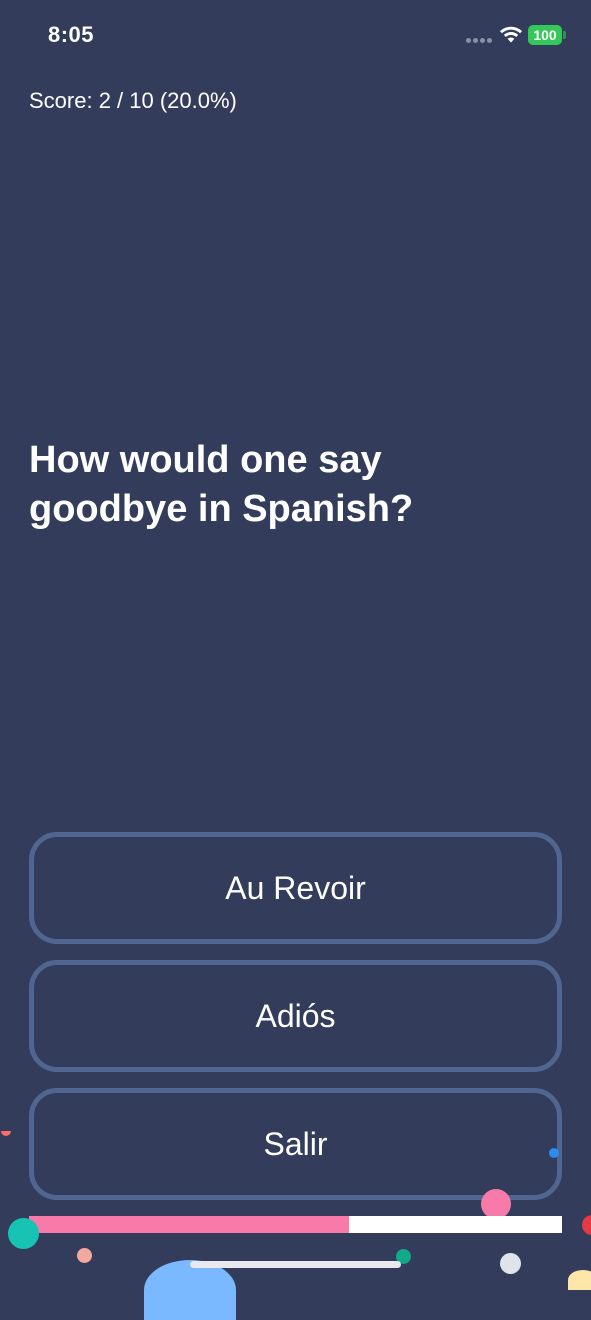 This screenshot has width=591, height=1320. I want to click on battery-icon: 100, so click(545, 35).